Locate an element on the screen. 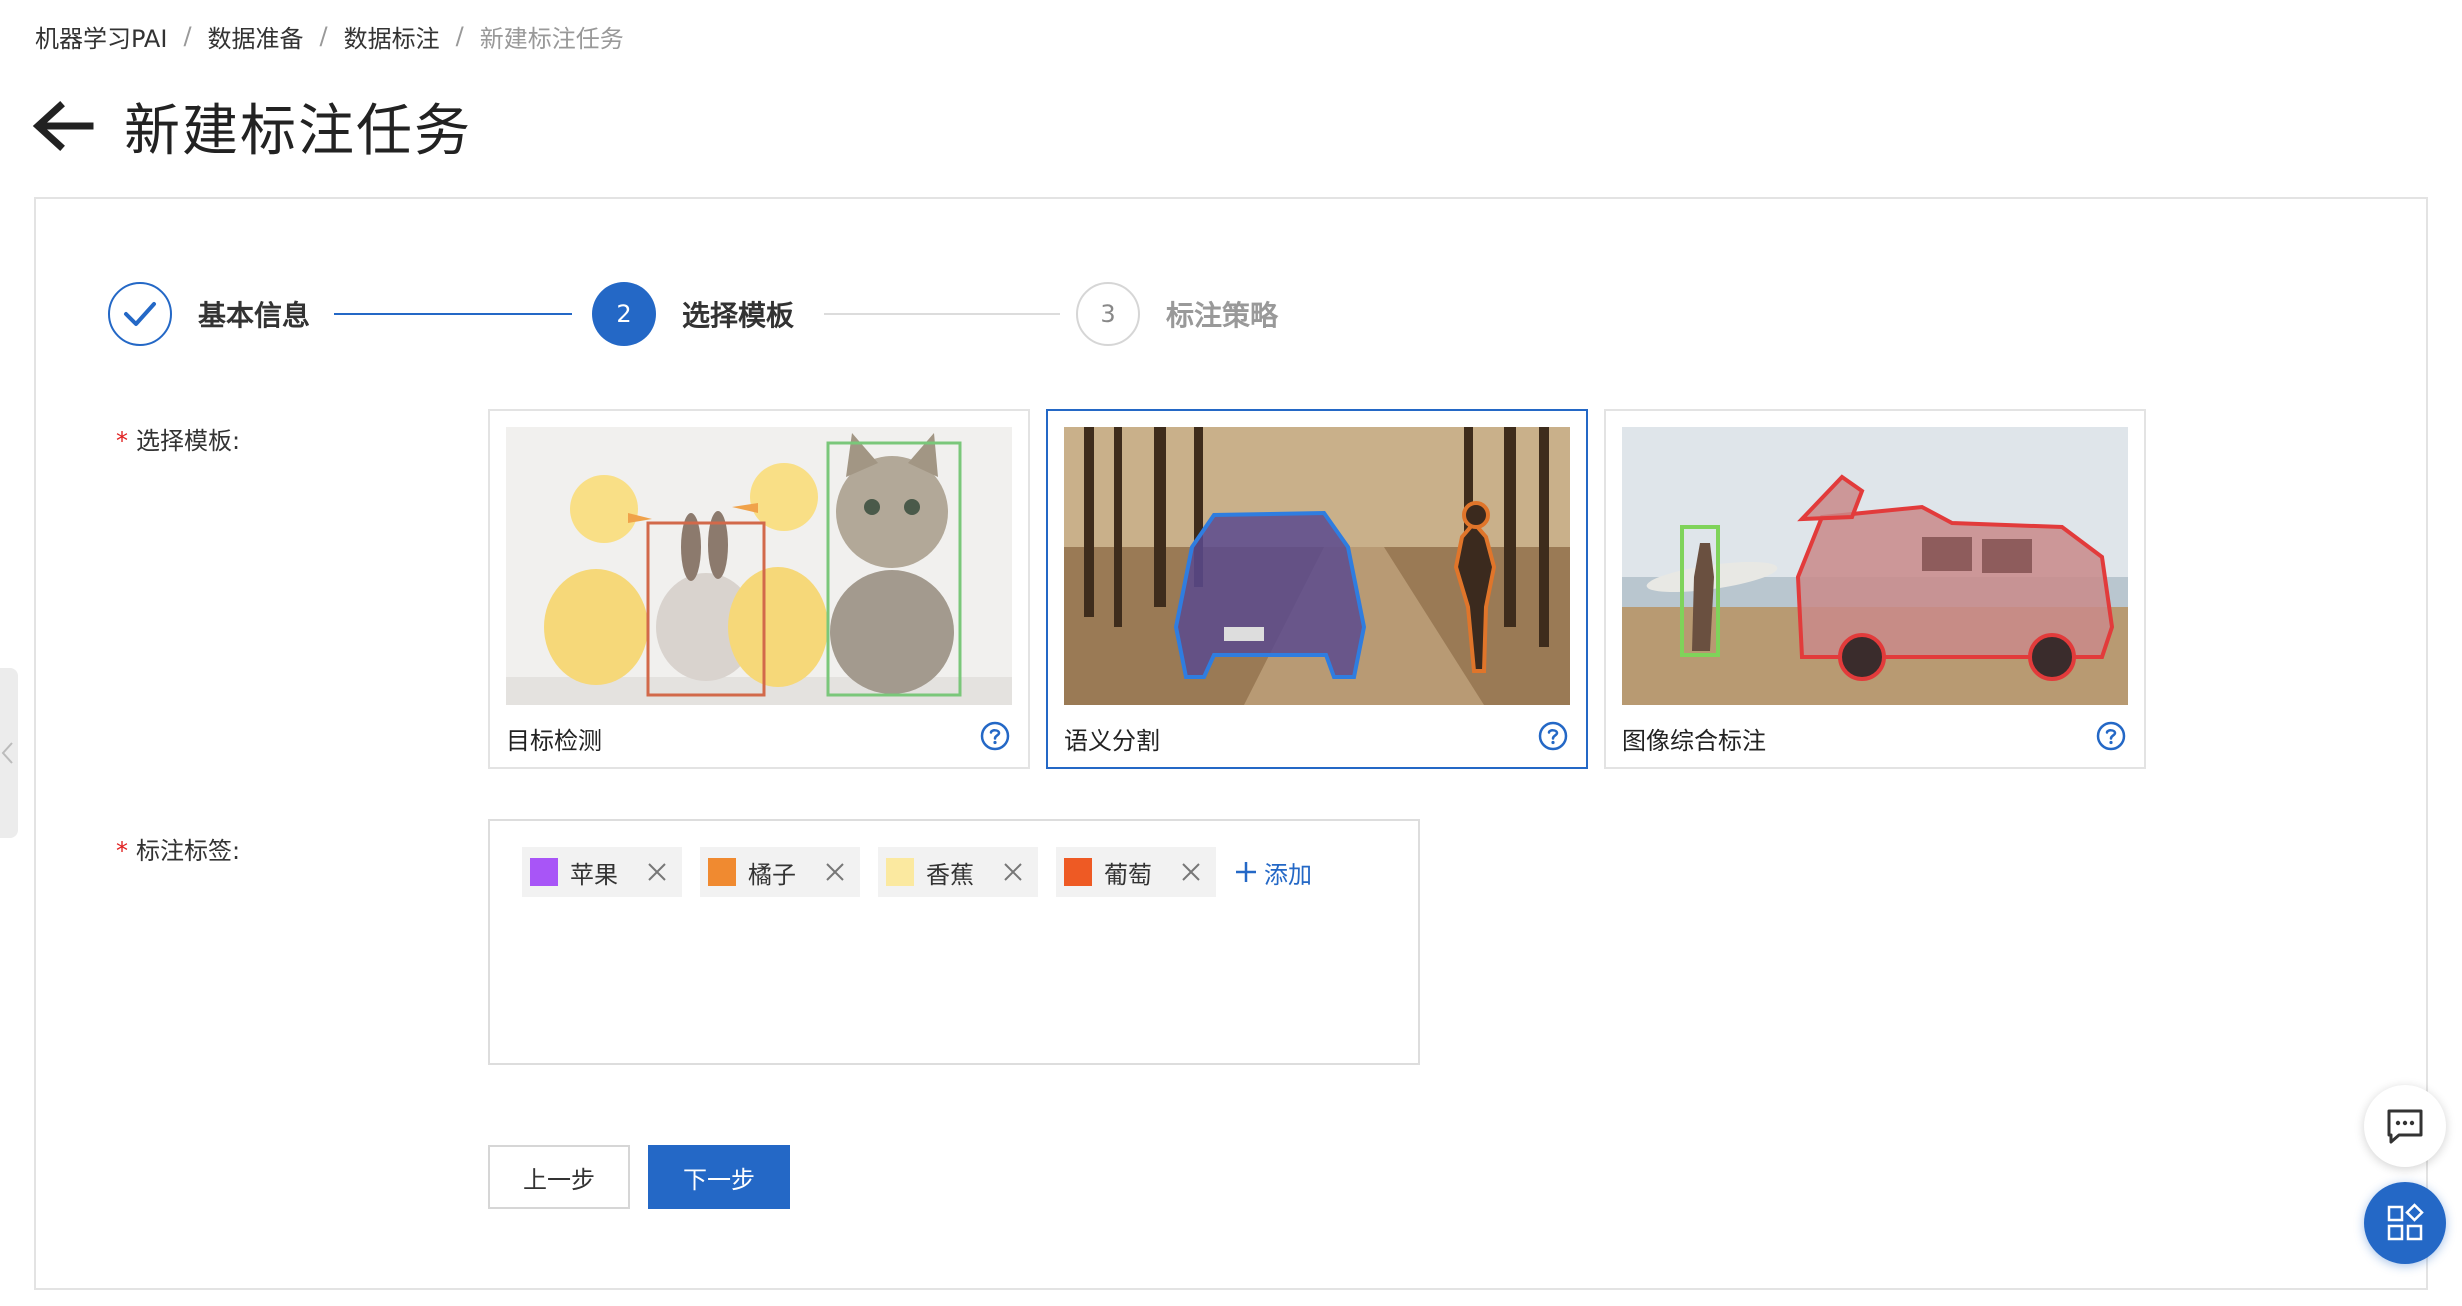 This screenshot has width=2462, height=1306. chat-button is located at coordinates (2405, 1126).